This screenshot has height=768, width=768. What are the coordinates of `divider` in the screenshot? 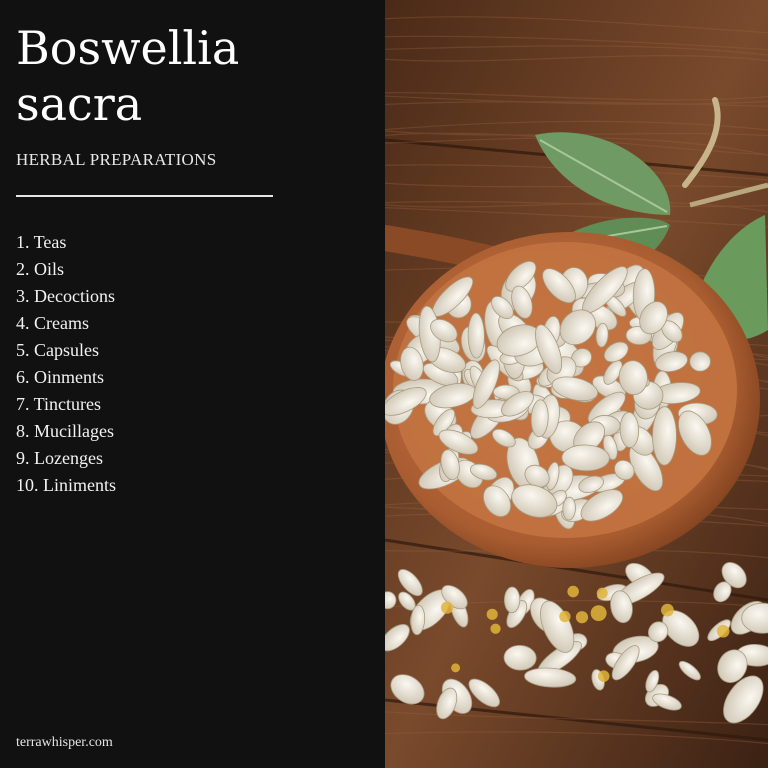 It's located at (144, 196).